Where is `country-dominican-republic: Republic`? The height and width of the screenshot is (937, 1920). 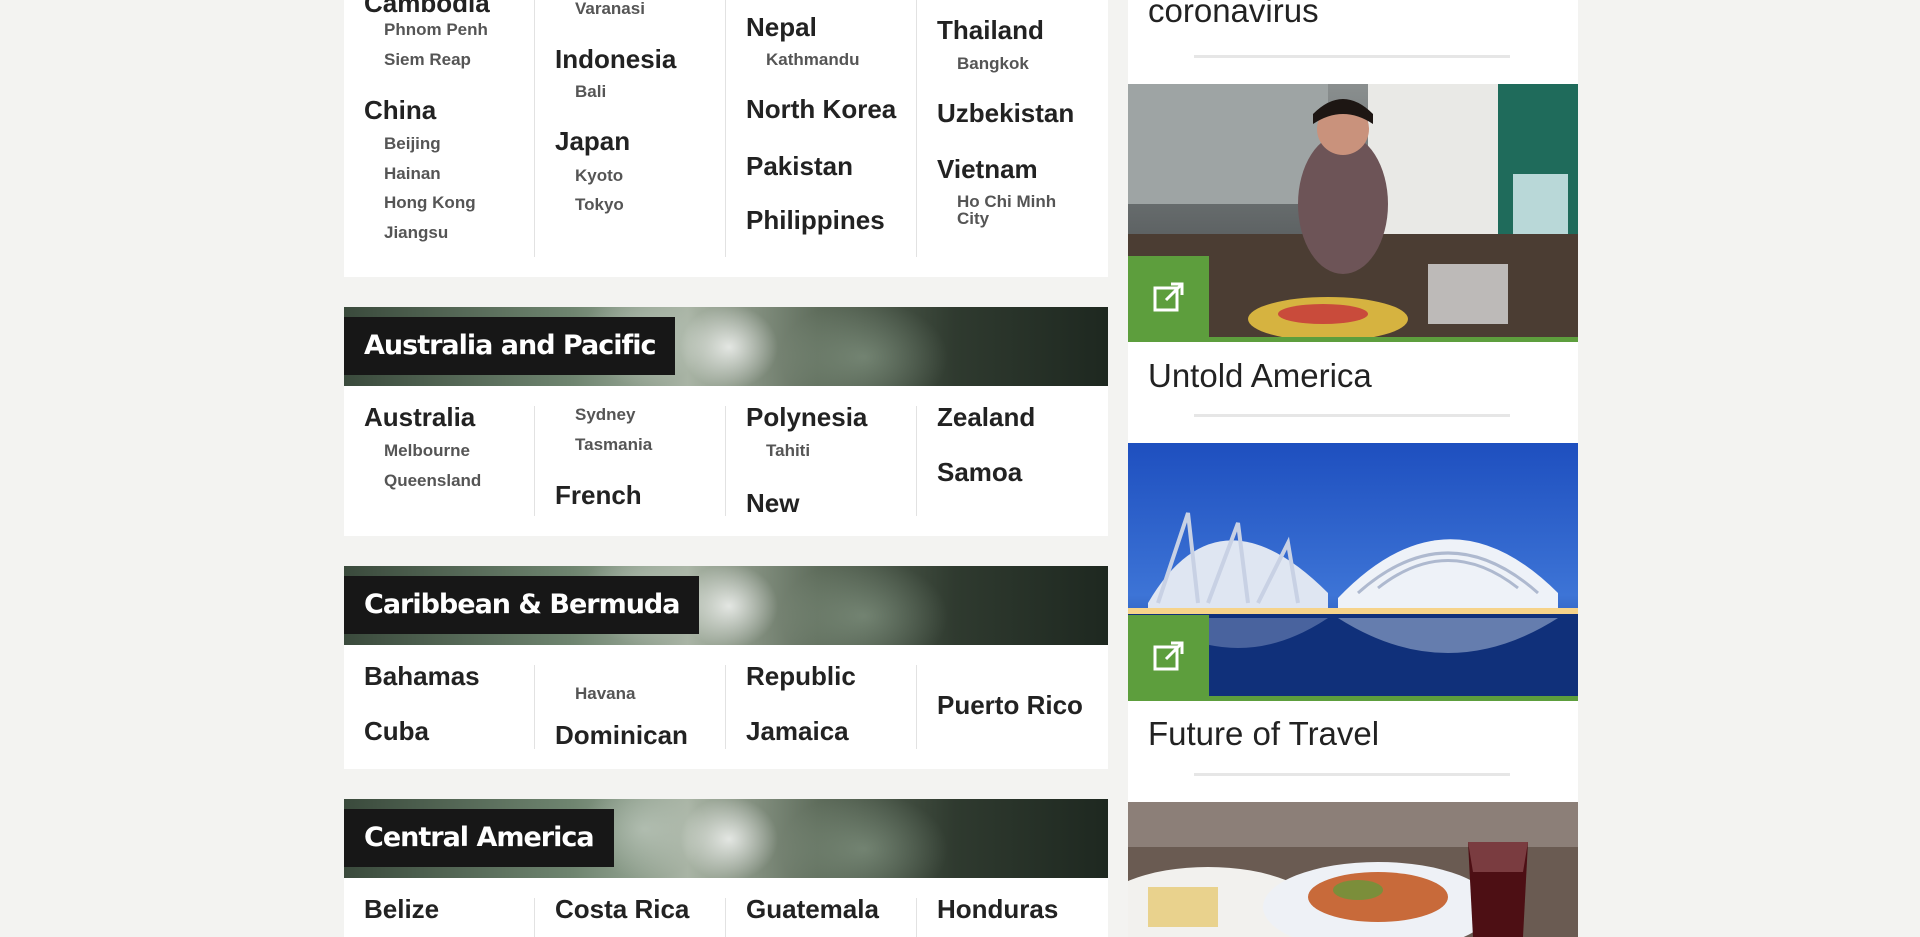 country-dominican-republic: Republic is located at coordinates (801, 676).